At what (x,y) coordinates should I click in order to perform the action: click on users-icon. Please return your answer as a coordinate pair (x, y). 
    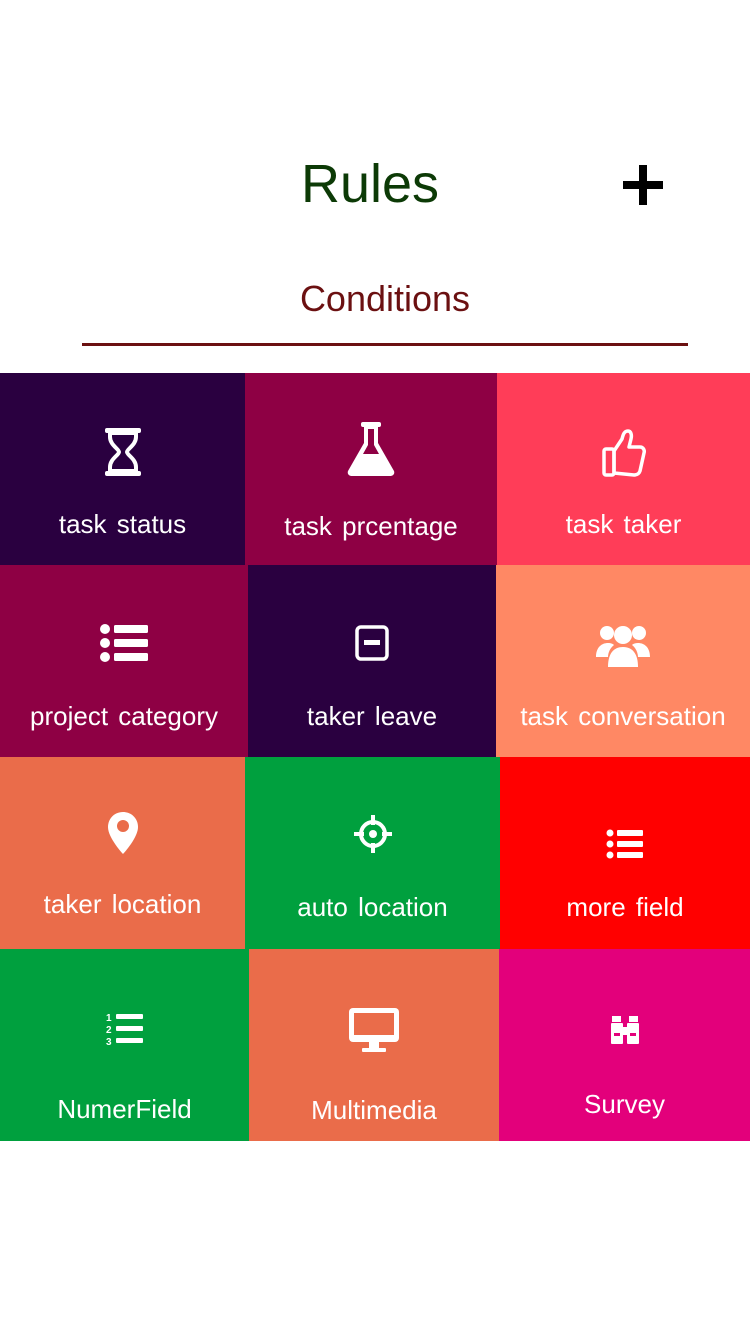
    Looking at the image, I should click on (623, 645).